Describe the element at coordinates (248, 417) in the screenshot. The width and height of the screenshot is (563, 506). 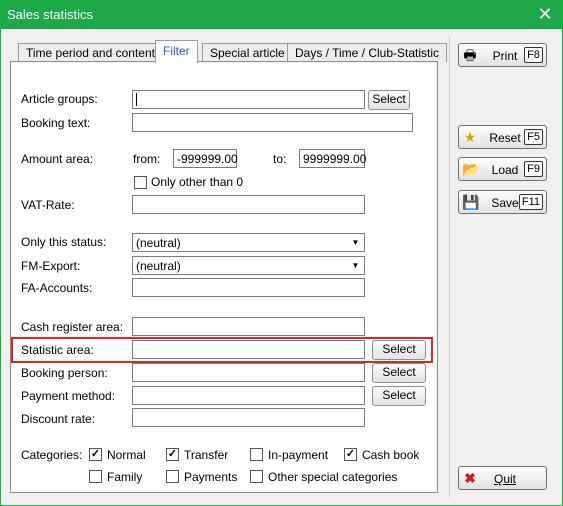
I see `discount-rate-input` at that location.